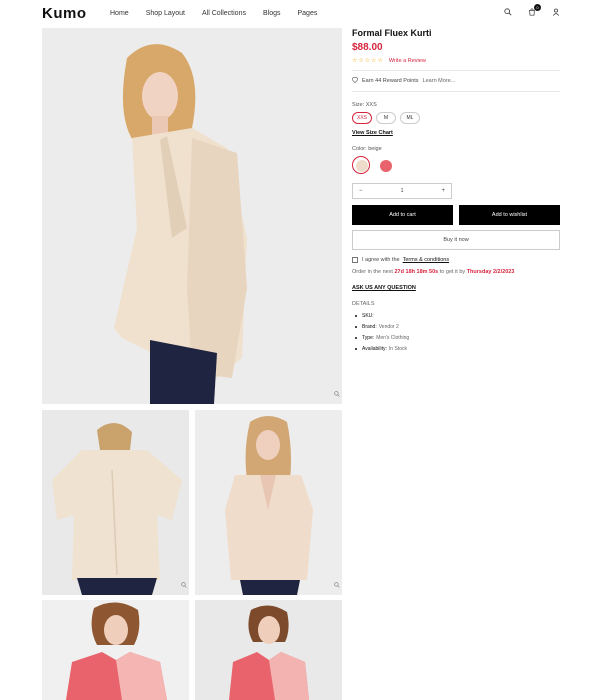 This screenshot has width=600, height=700. Describe the element at coordinates (368, 61) in the screenshot. I see `rating-stars: ☆☆☆☆☆` at that location.